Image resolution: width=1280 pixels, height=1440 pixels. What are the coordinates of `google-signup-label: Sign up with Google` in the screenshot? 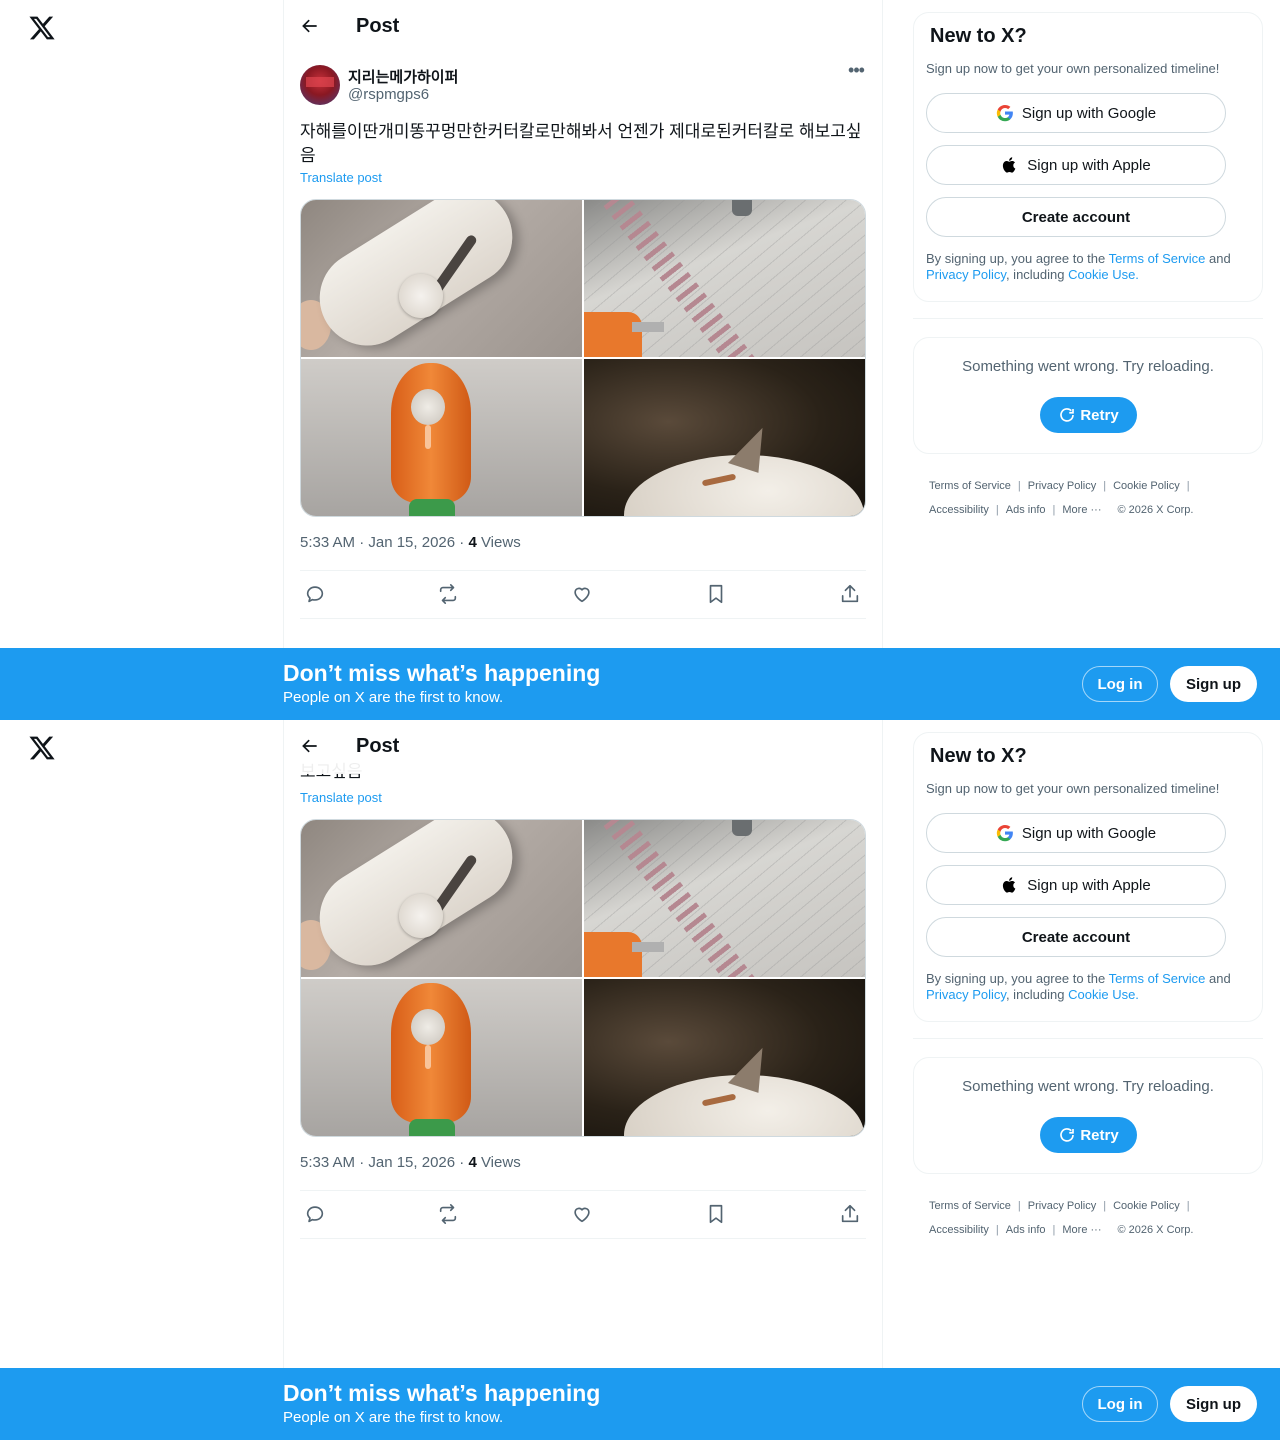 It's located at (1089, 833).